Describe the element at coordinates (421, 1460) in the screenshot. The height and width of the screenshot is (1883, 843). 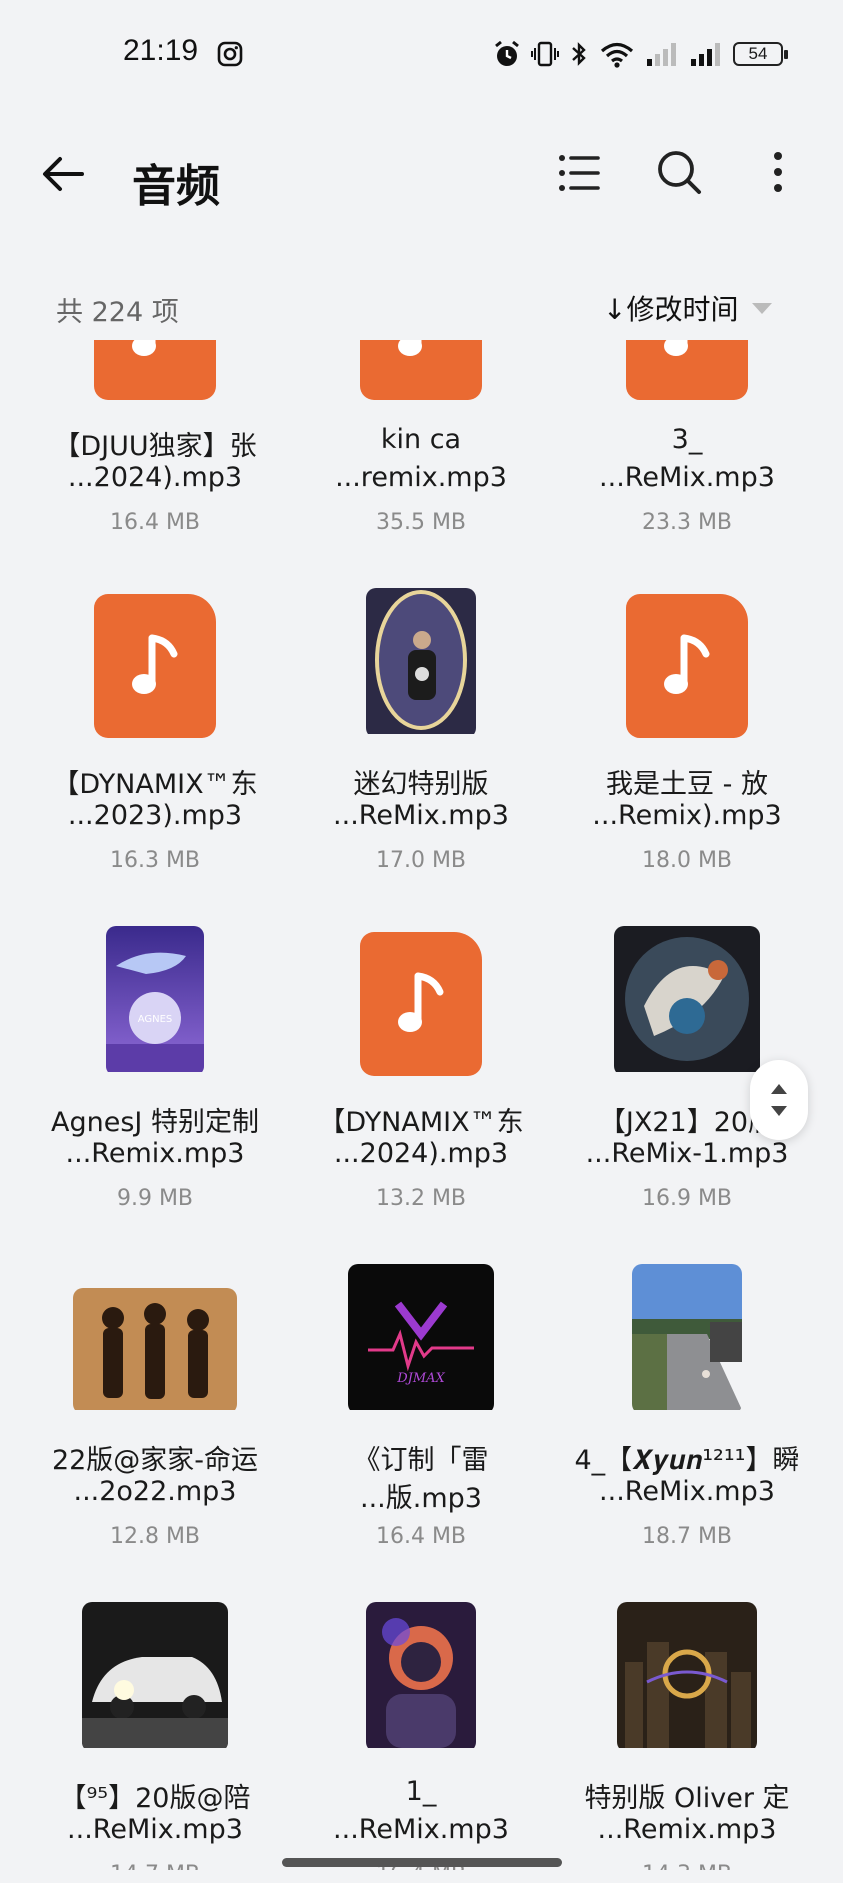
I see `file-name-line1: 《订制「雷` at that location.